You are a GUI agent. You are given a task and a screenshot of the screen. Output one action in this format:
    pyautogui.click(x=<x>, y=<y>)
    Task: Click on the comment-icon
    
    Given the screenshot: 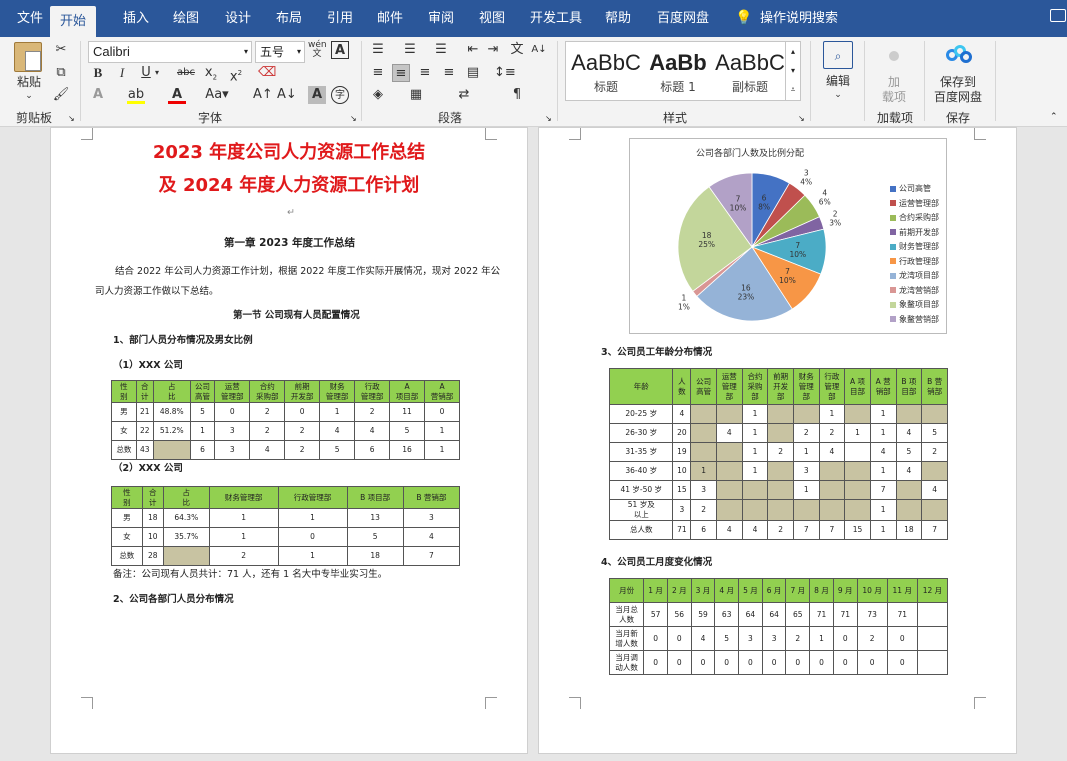 What is the action you would take?
    pyautogui.click(x=1058, y=15)
    